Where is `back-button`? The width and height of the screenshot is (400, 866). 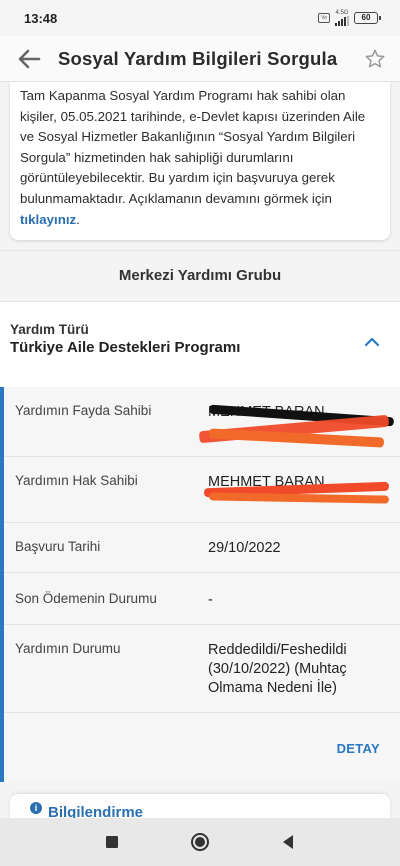 back-button is located at coordinates (29, 59).